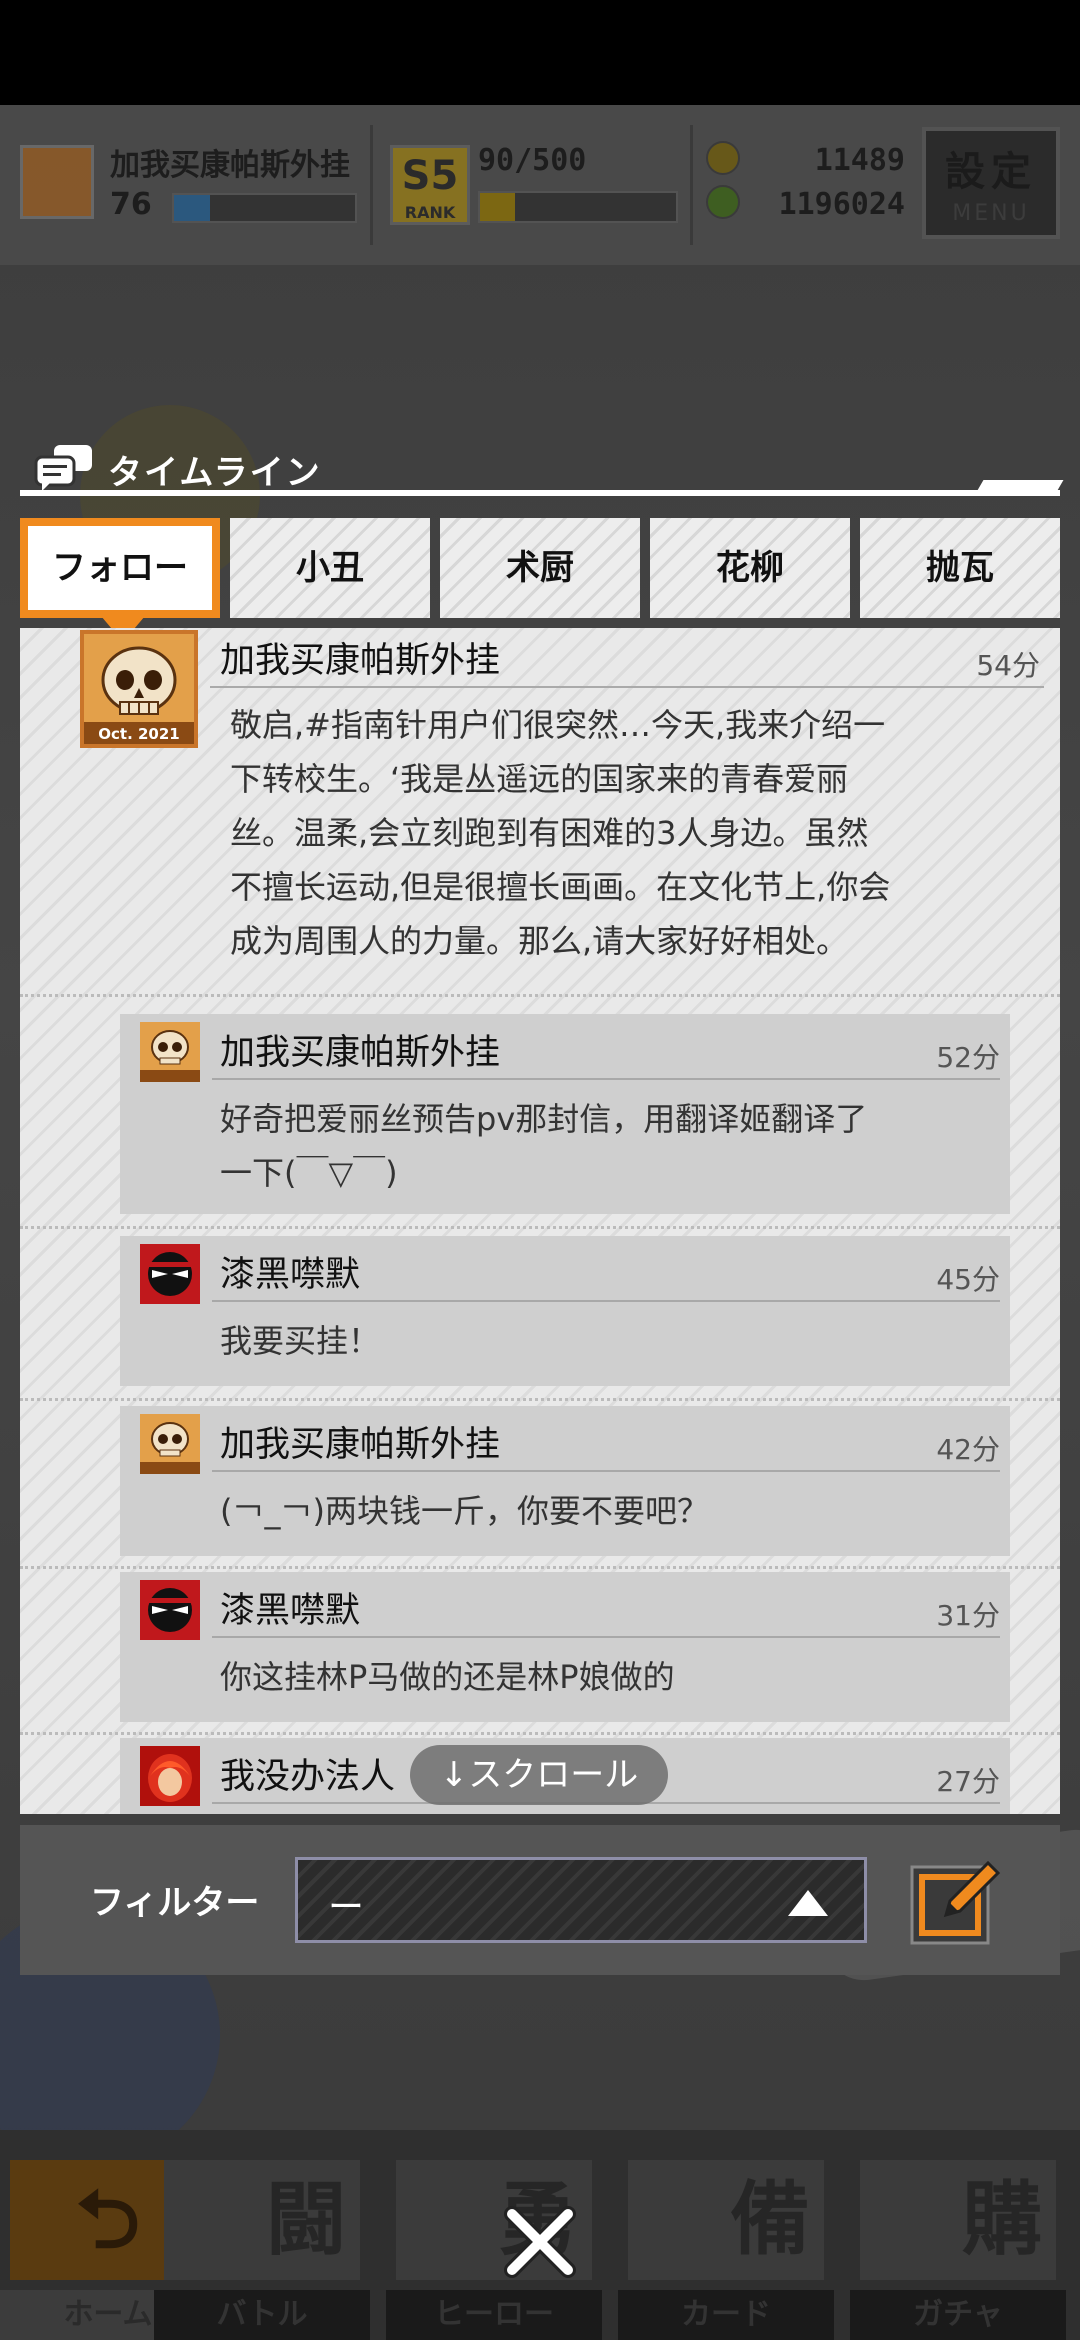 The height and width of the screenshot is (2340, 1080). What do you see at coordinates (841, 204) in the screenshot?
I see `gem-count: 1196024` at bounding box center [841, 204].